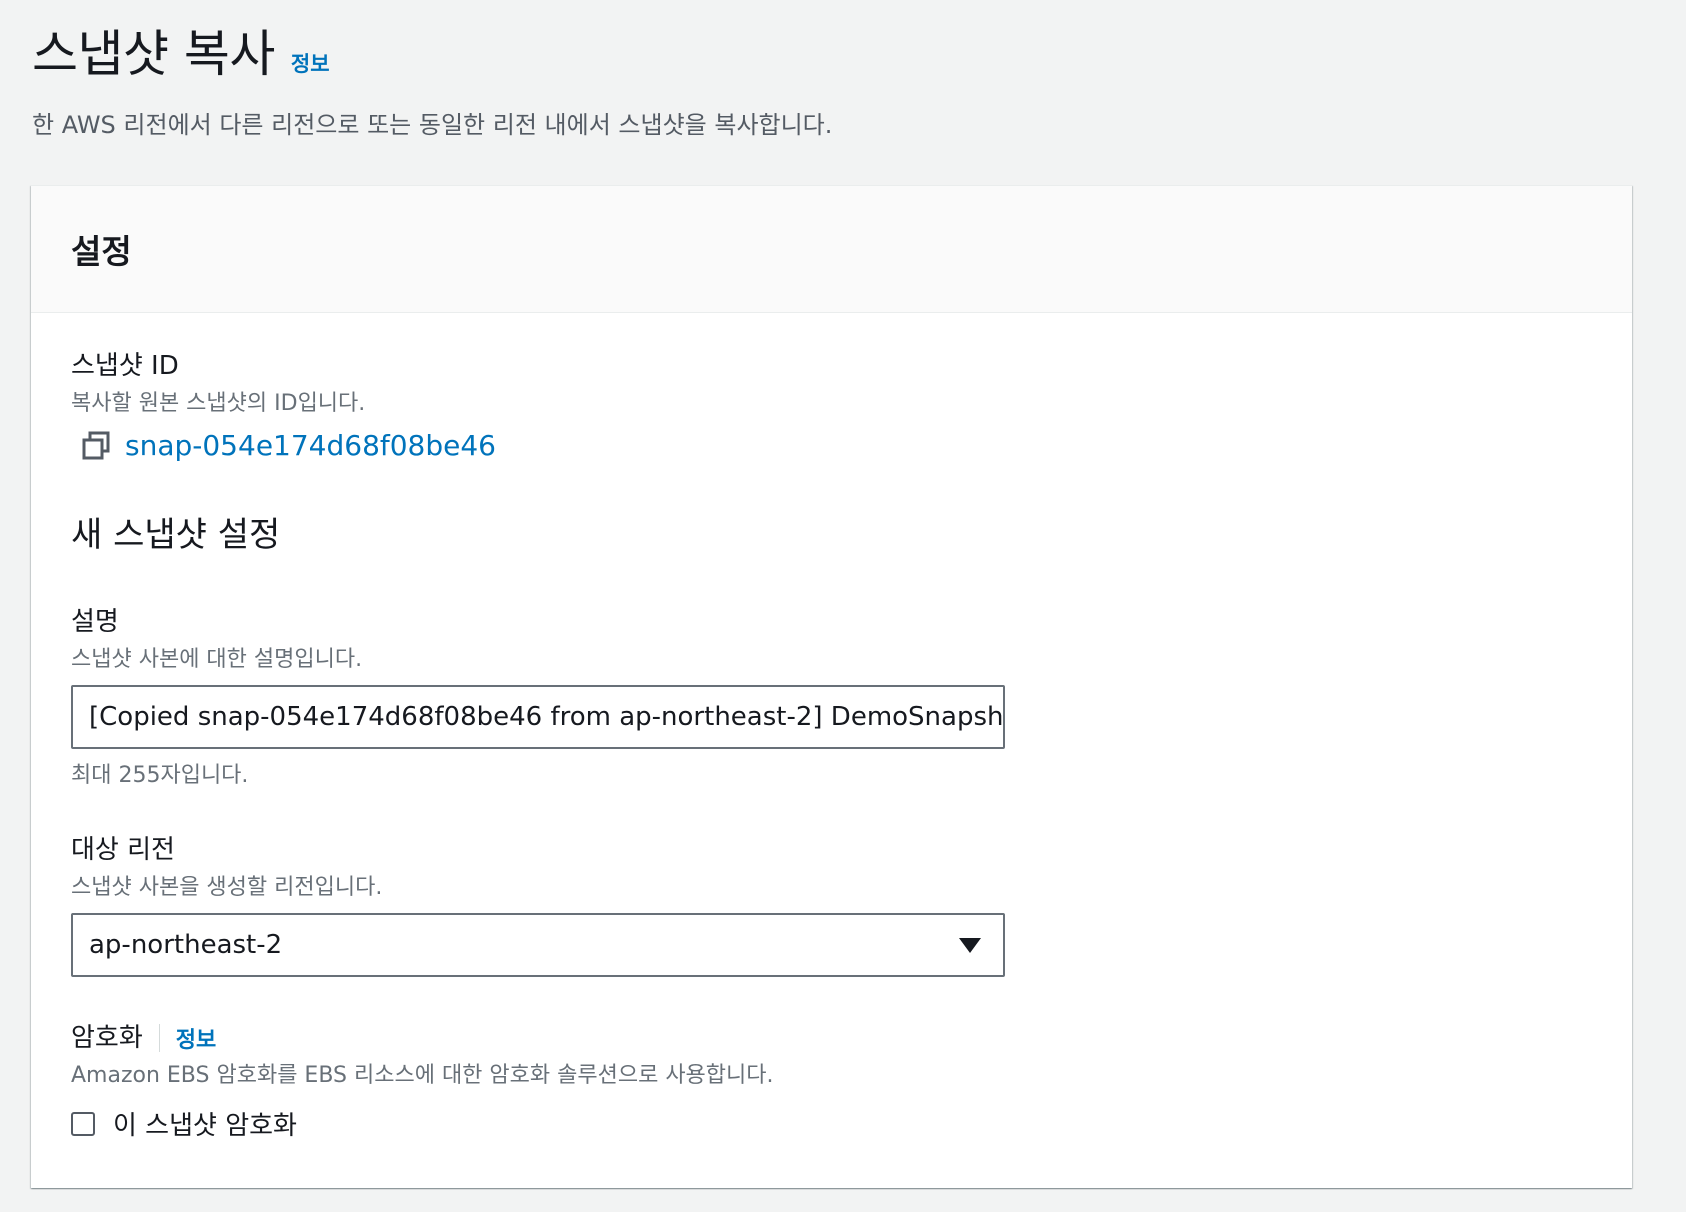  What do you see at coordinates (160, 775) in the screenshot?
I see `description-constraint: 최대 255자입니다.` at bounding box center [160, 775].